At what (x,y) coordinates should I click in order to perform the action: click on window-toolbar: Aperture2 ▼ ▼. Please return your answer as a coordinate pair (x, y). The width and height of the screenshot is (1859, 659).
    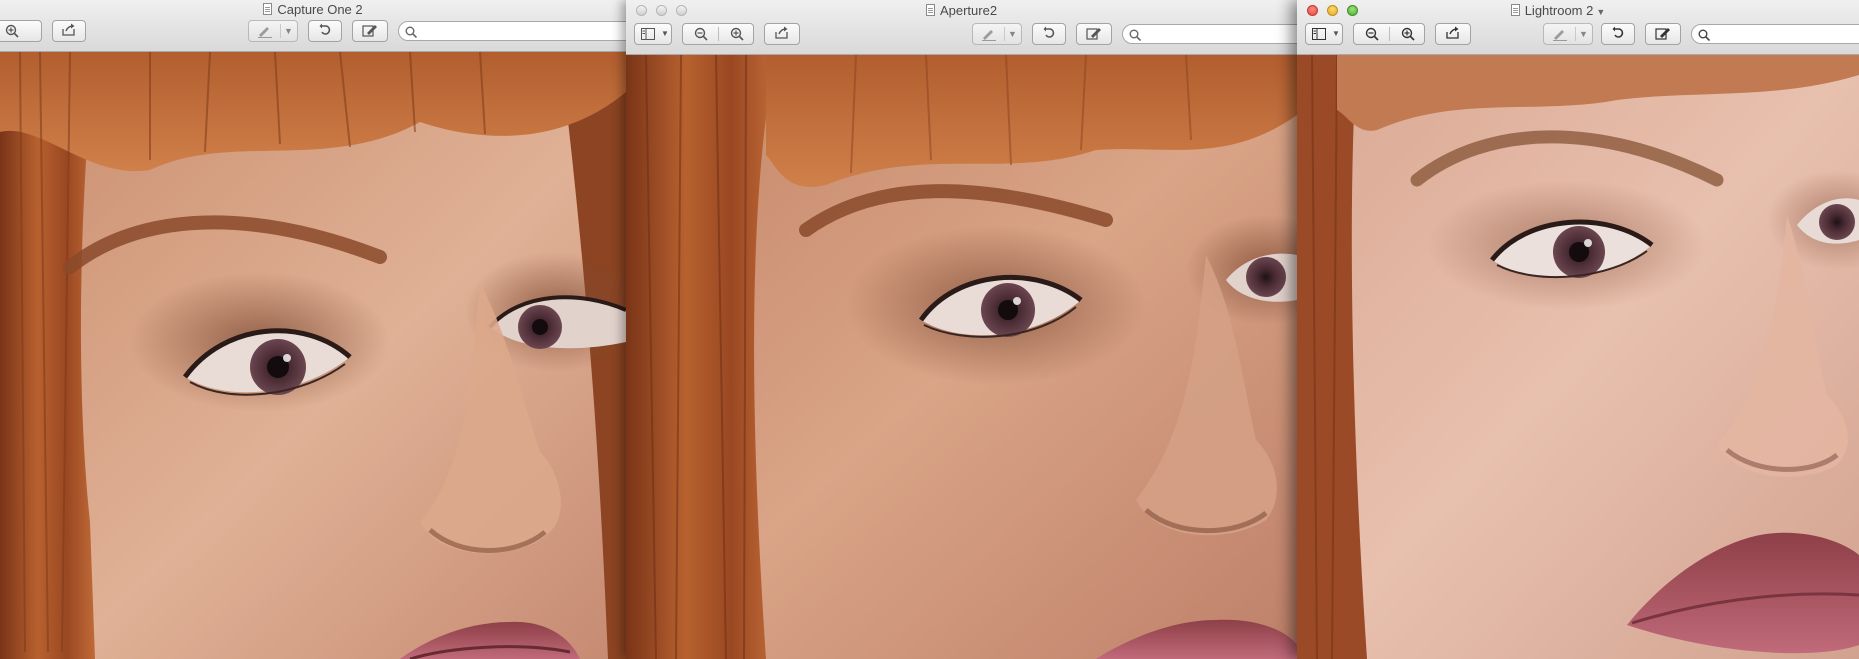
    Looking at the image, I should click on (961, 27).